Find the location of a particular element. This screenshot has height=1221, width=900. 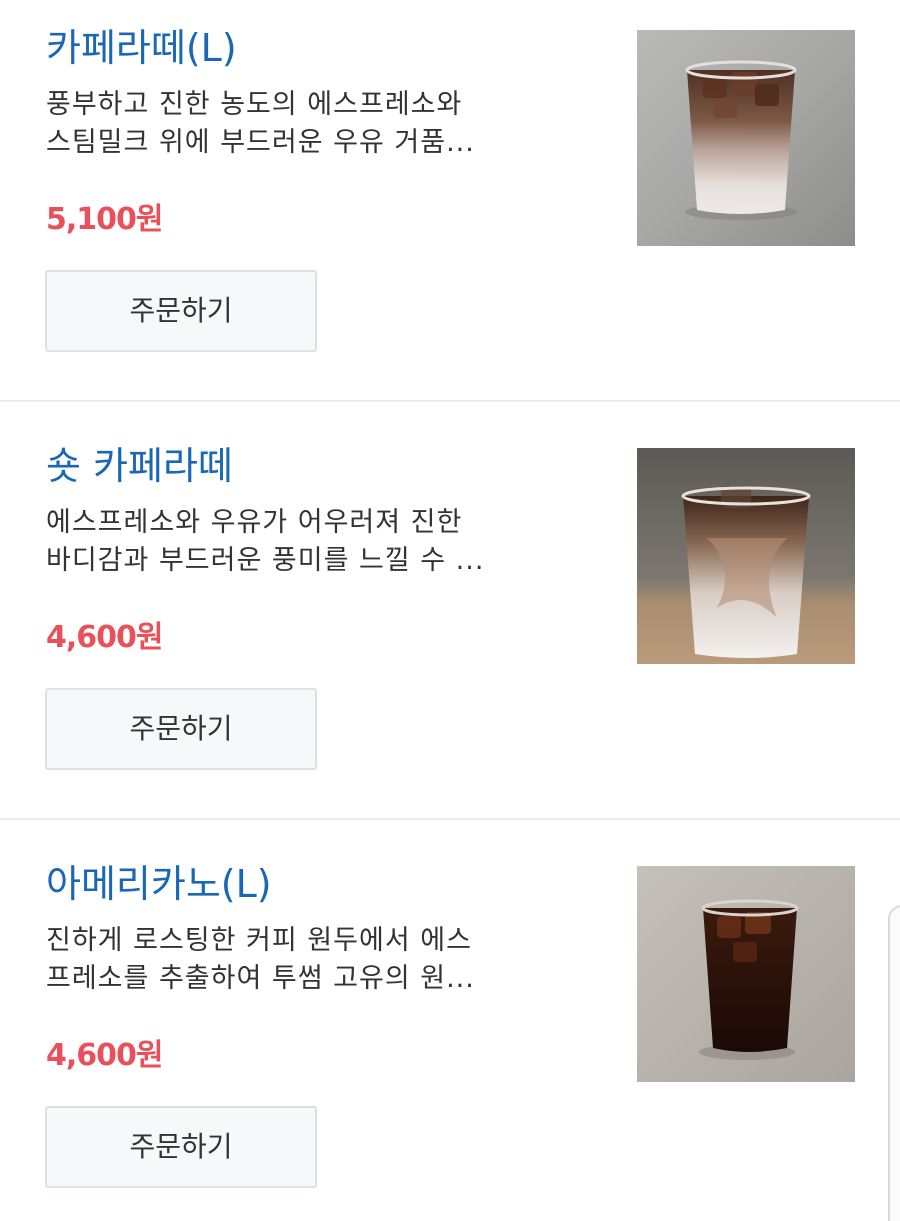

menu-item-title: 카페라떼(L) is located at coordinates (141, 48).